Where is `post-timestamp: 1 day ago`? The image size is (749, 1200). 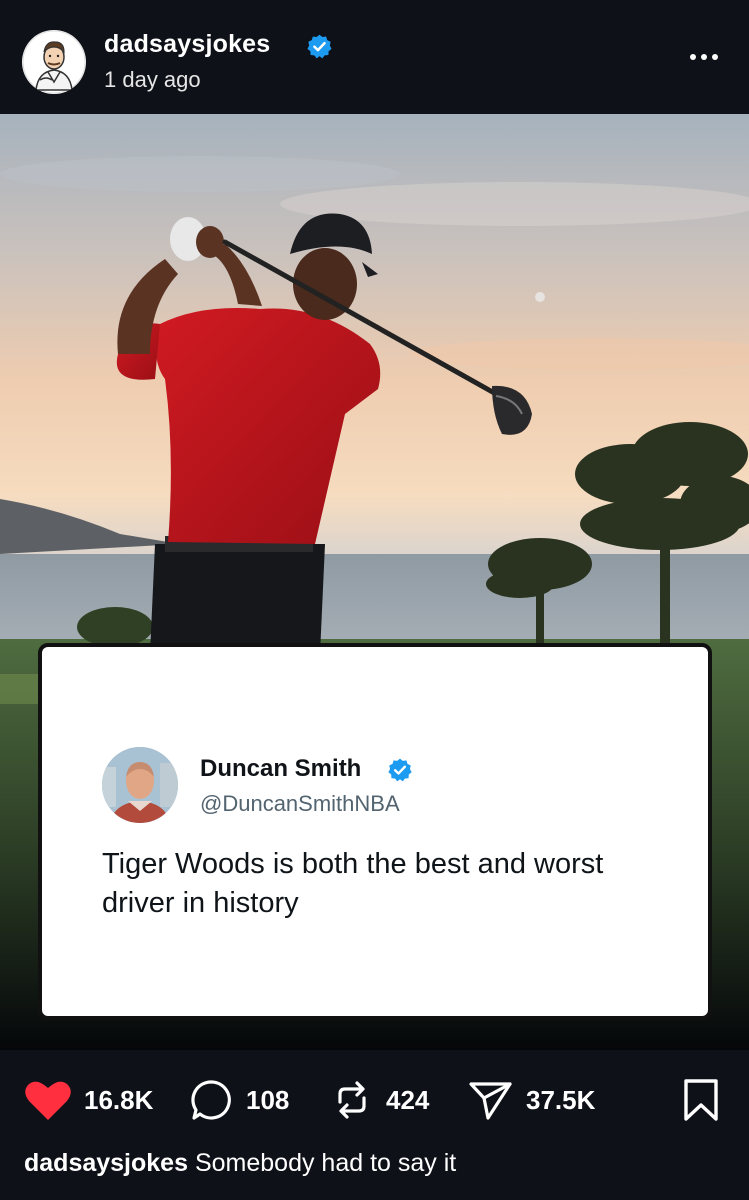 post-timestamp: 1 day ago is located at coordinates (152, 79).